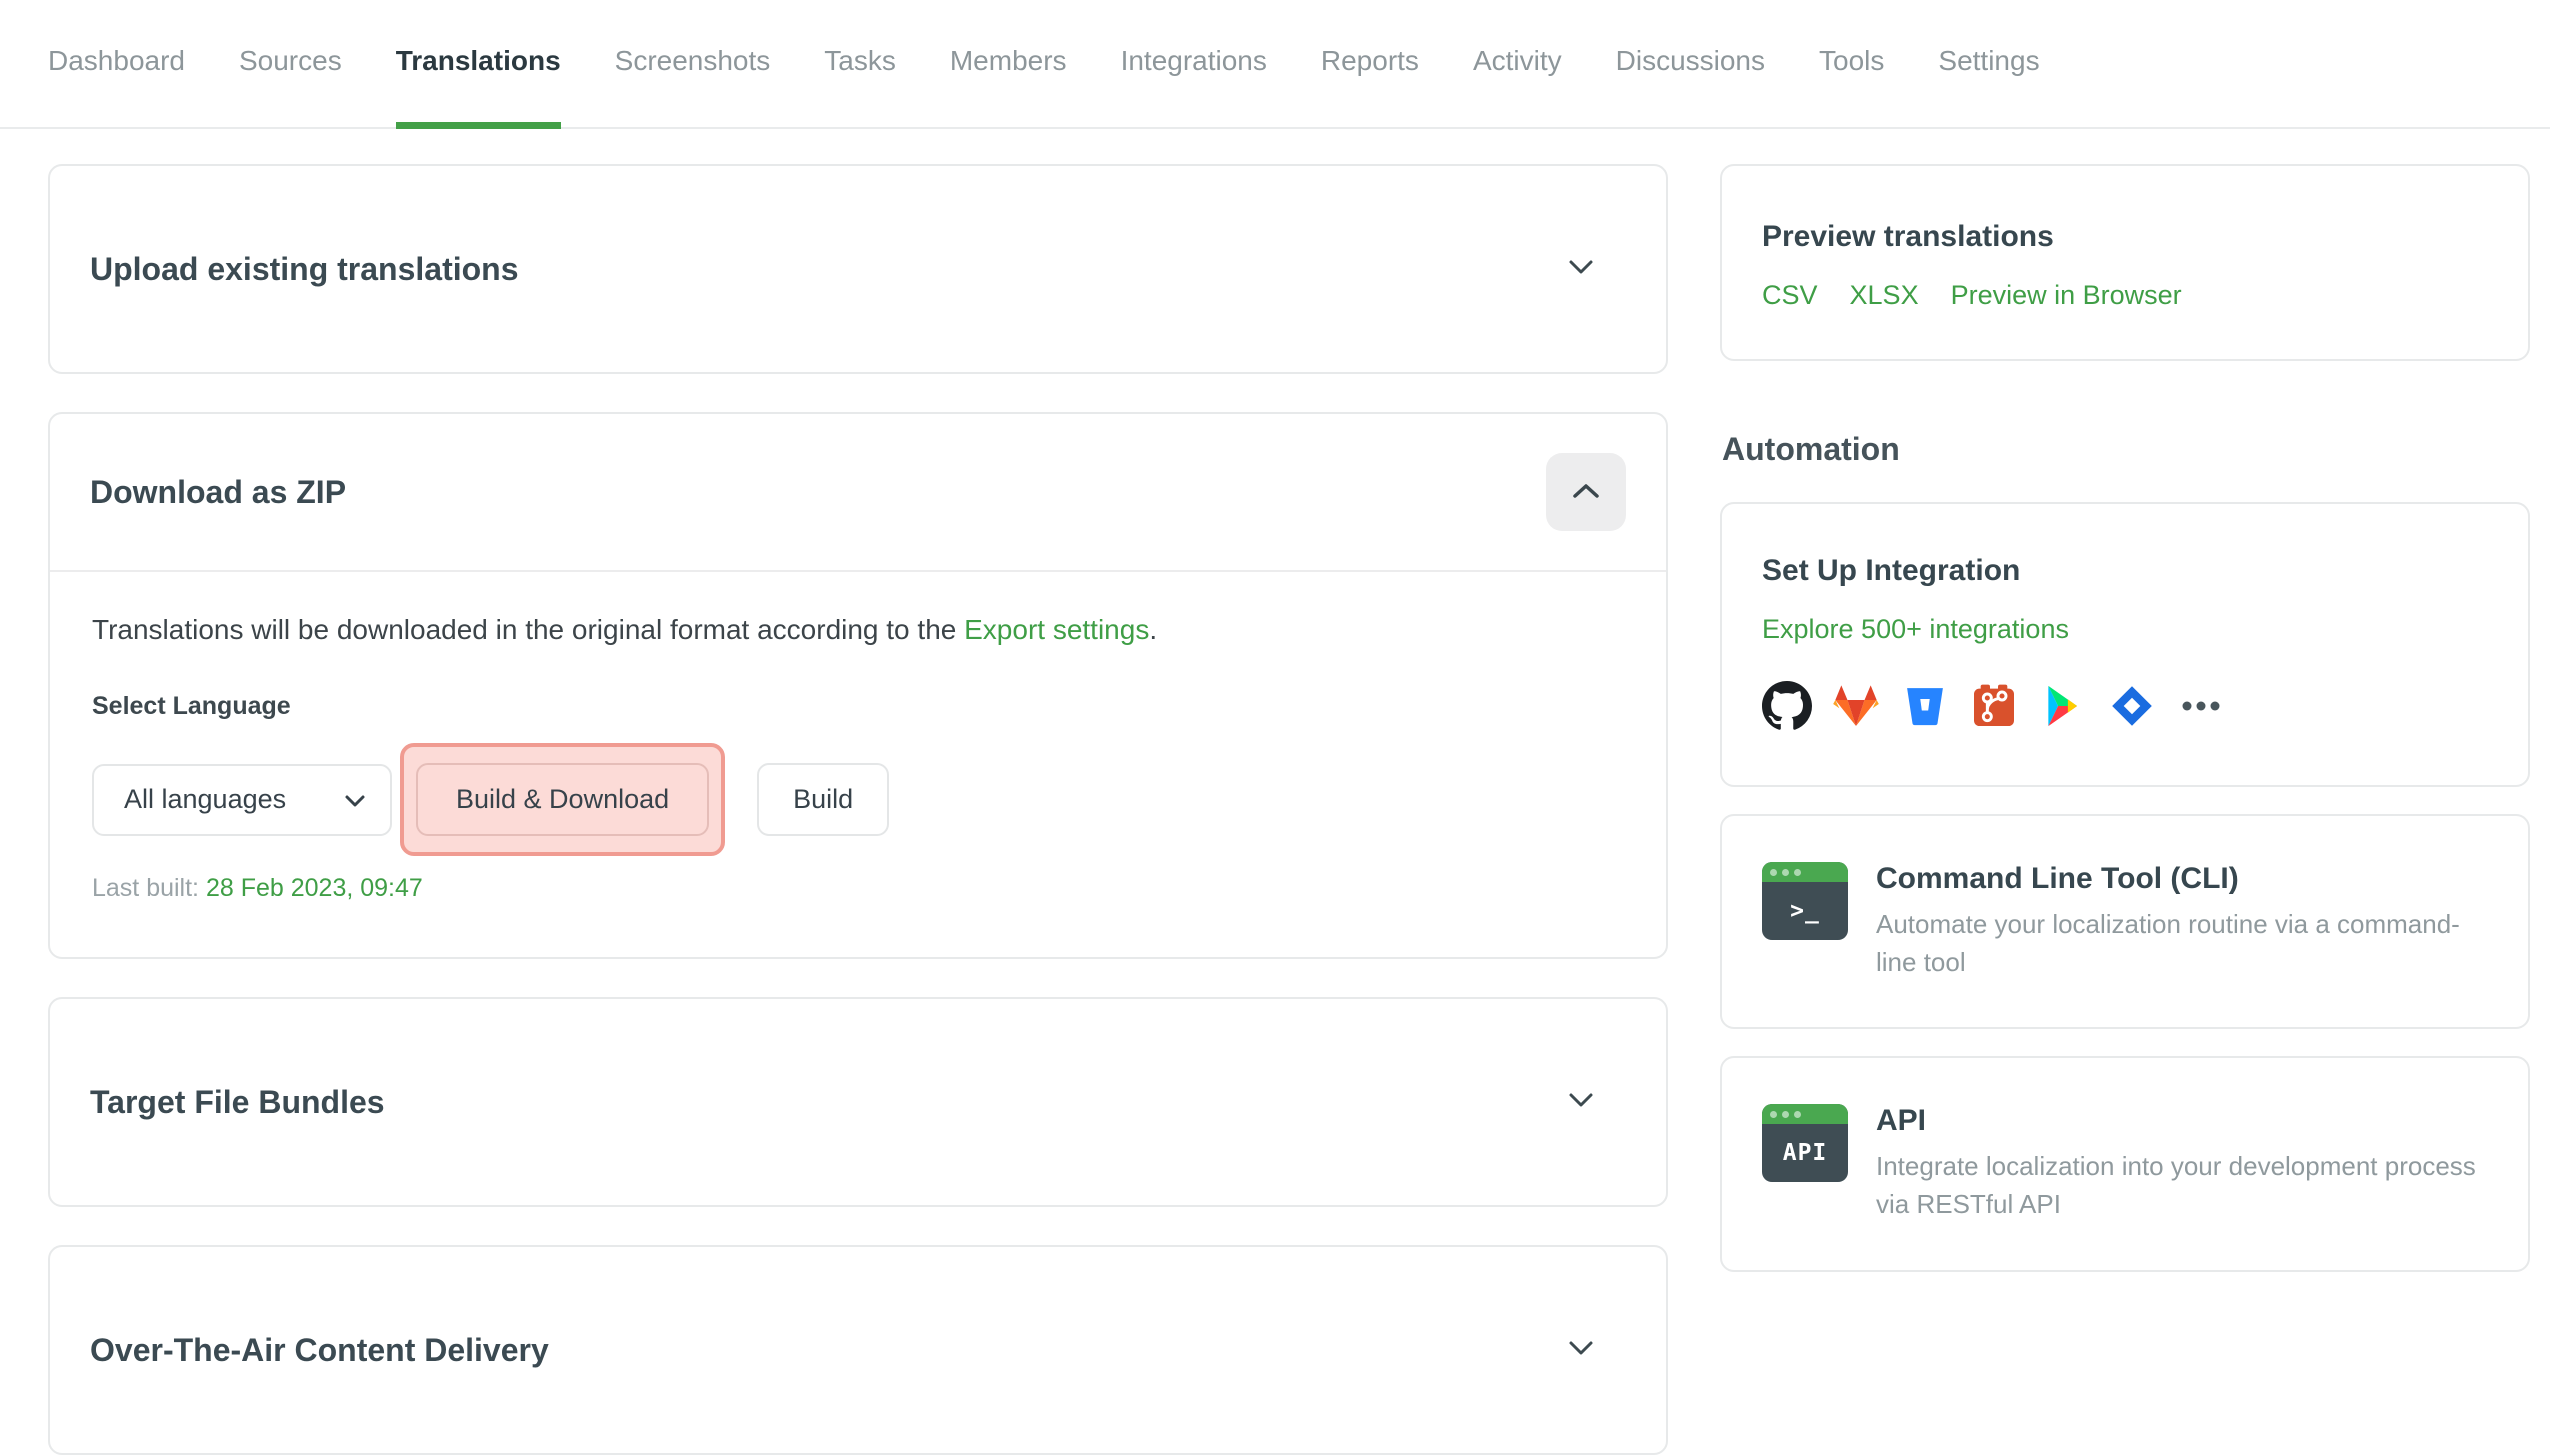 This screenshot has height=1455, width=2550. I want to click on tab-dashboard: Dashboard, so click(116, 64).